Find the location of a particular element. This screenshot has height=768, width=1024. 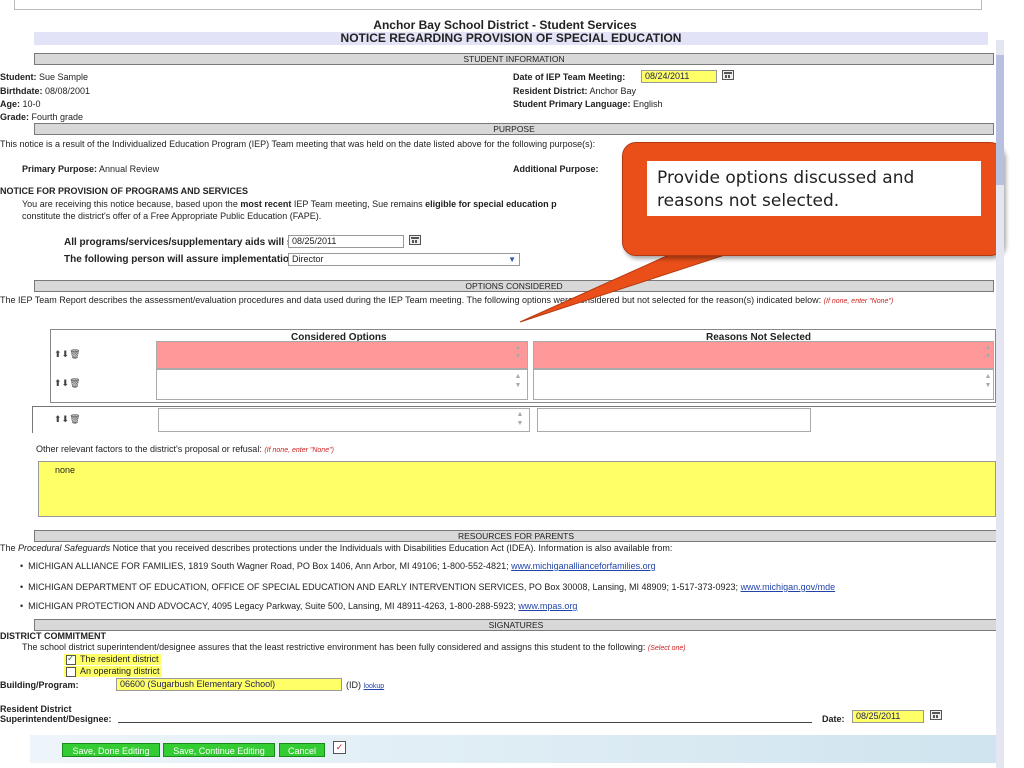

resident-district-label: Resident District is located at coordinates (36, 709).